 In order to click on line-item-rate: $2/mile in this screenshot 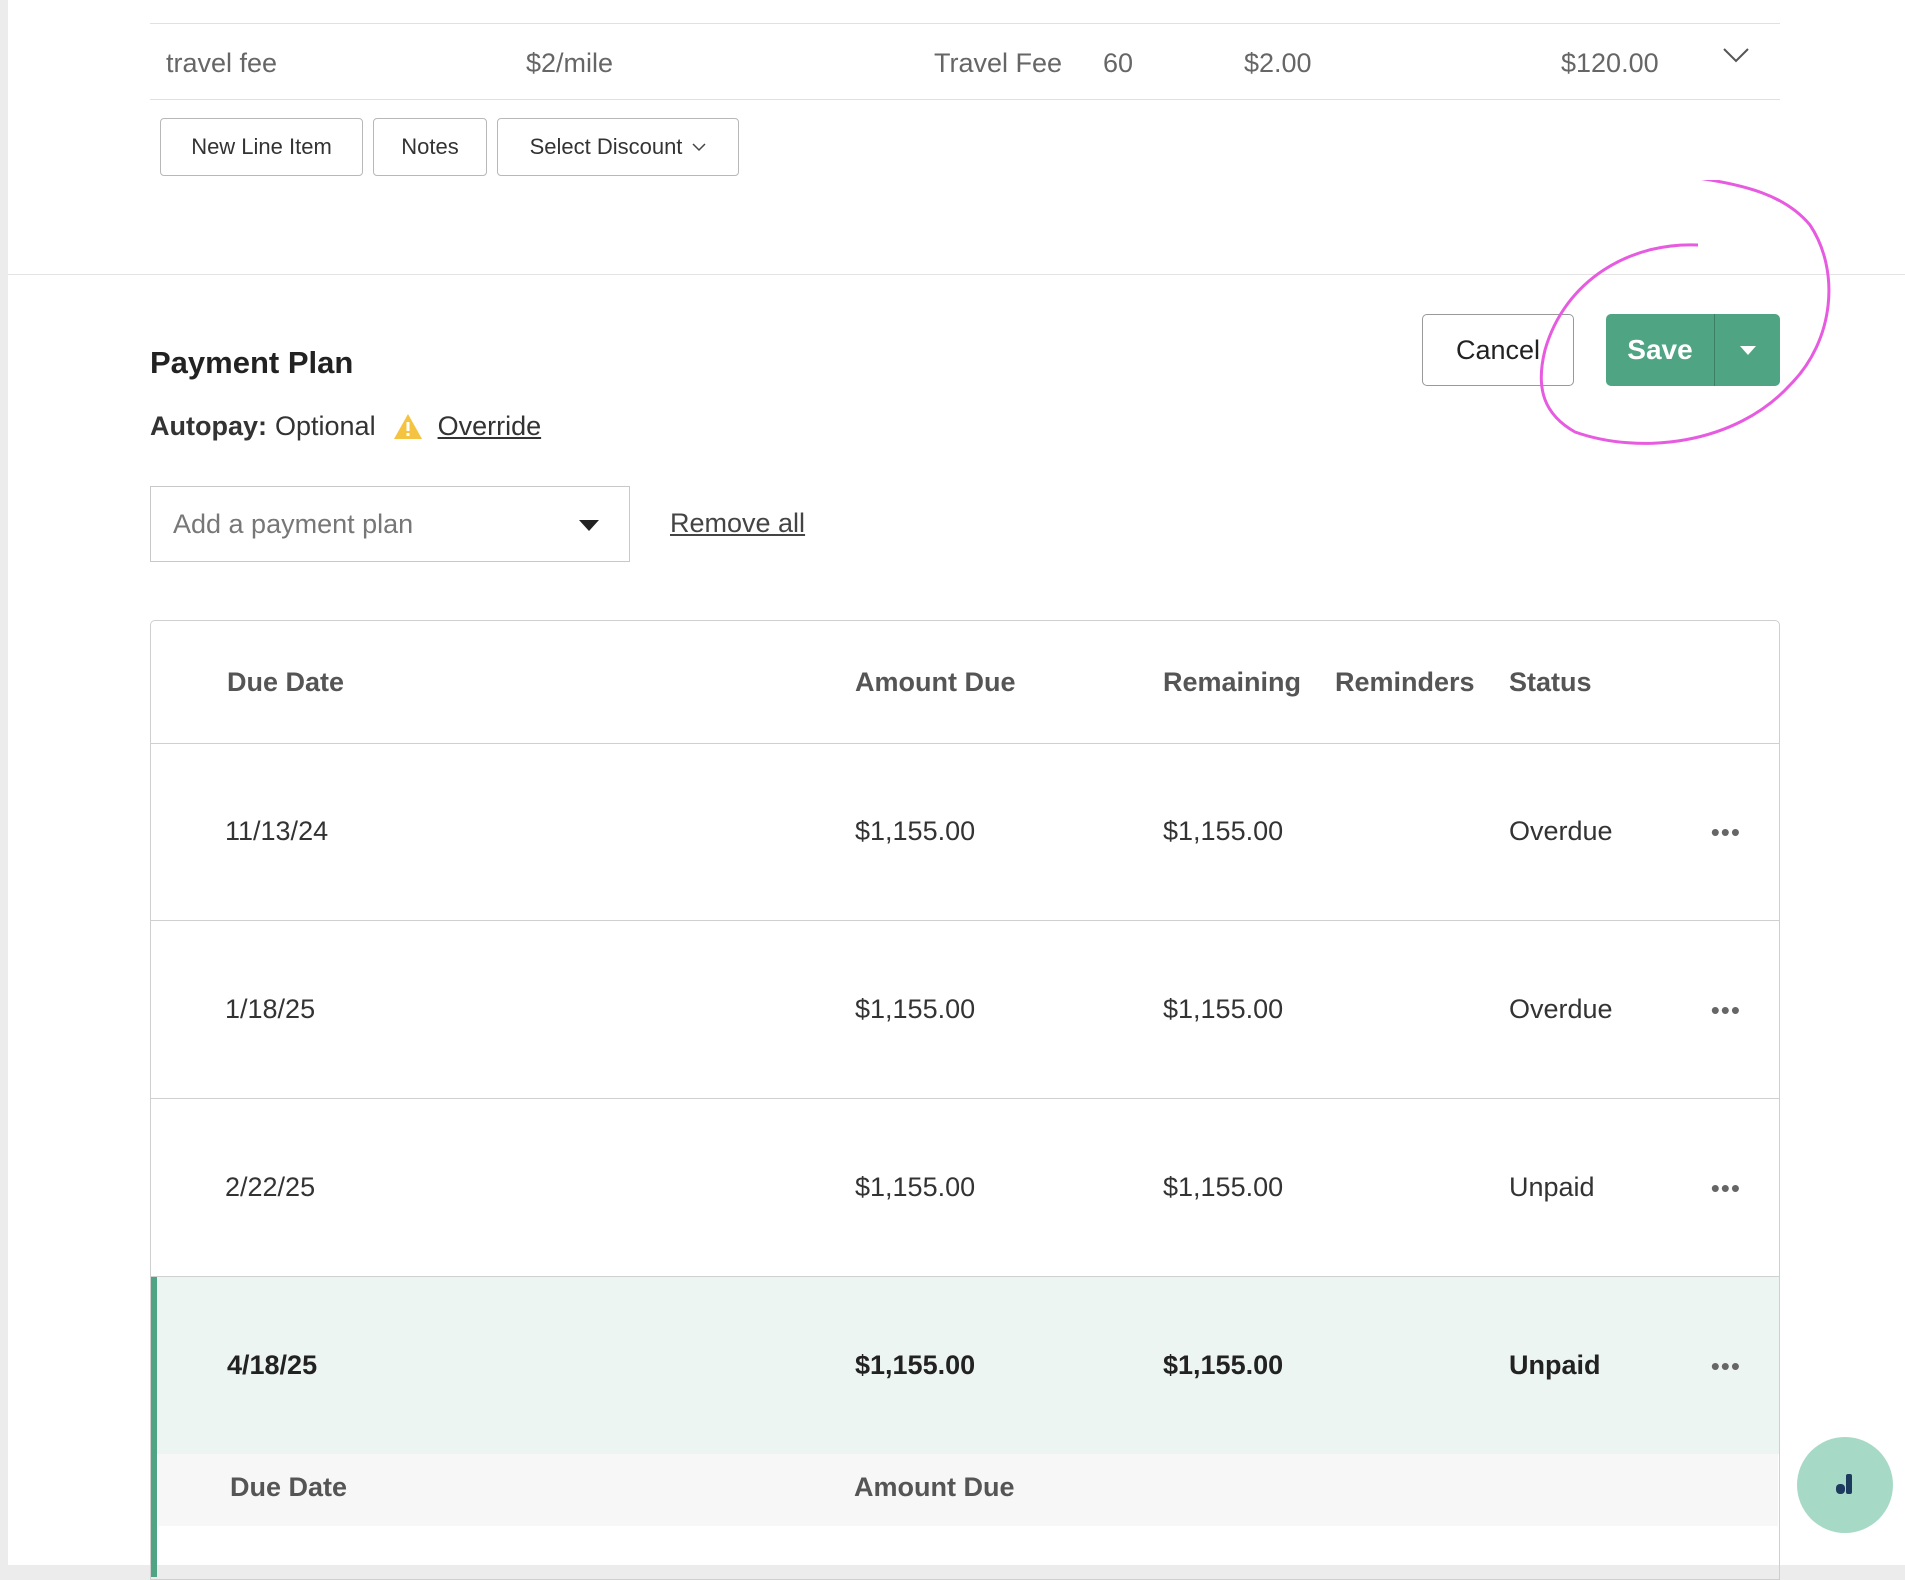, I will do `click(570, 63)`.